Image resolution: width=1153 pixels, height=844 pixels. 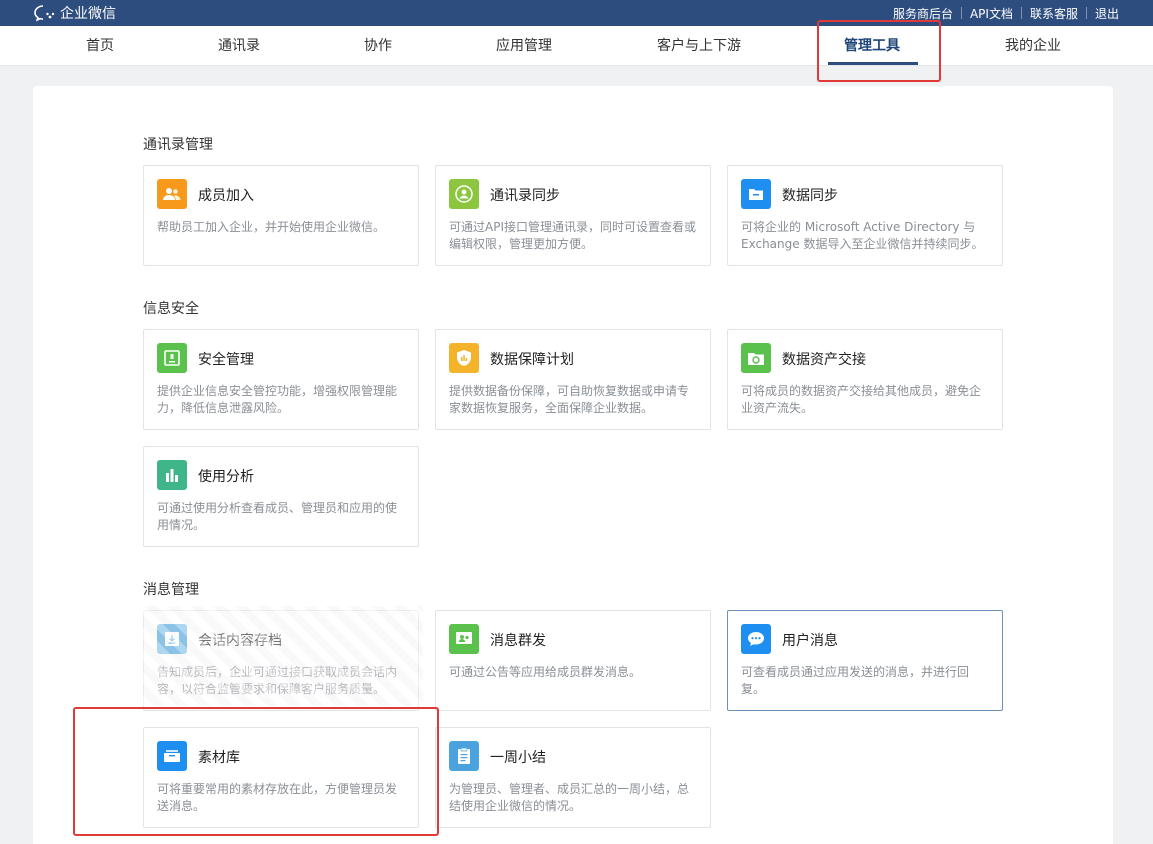 What do you see at coordinates (545, 672) in the screenshot?
I see `card-description: 可通过公告等应用给成员群发消息。` at bounding box center [545, 672].